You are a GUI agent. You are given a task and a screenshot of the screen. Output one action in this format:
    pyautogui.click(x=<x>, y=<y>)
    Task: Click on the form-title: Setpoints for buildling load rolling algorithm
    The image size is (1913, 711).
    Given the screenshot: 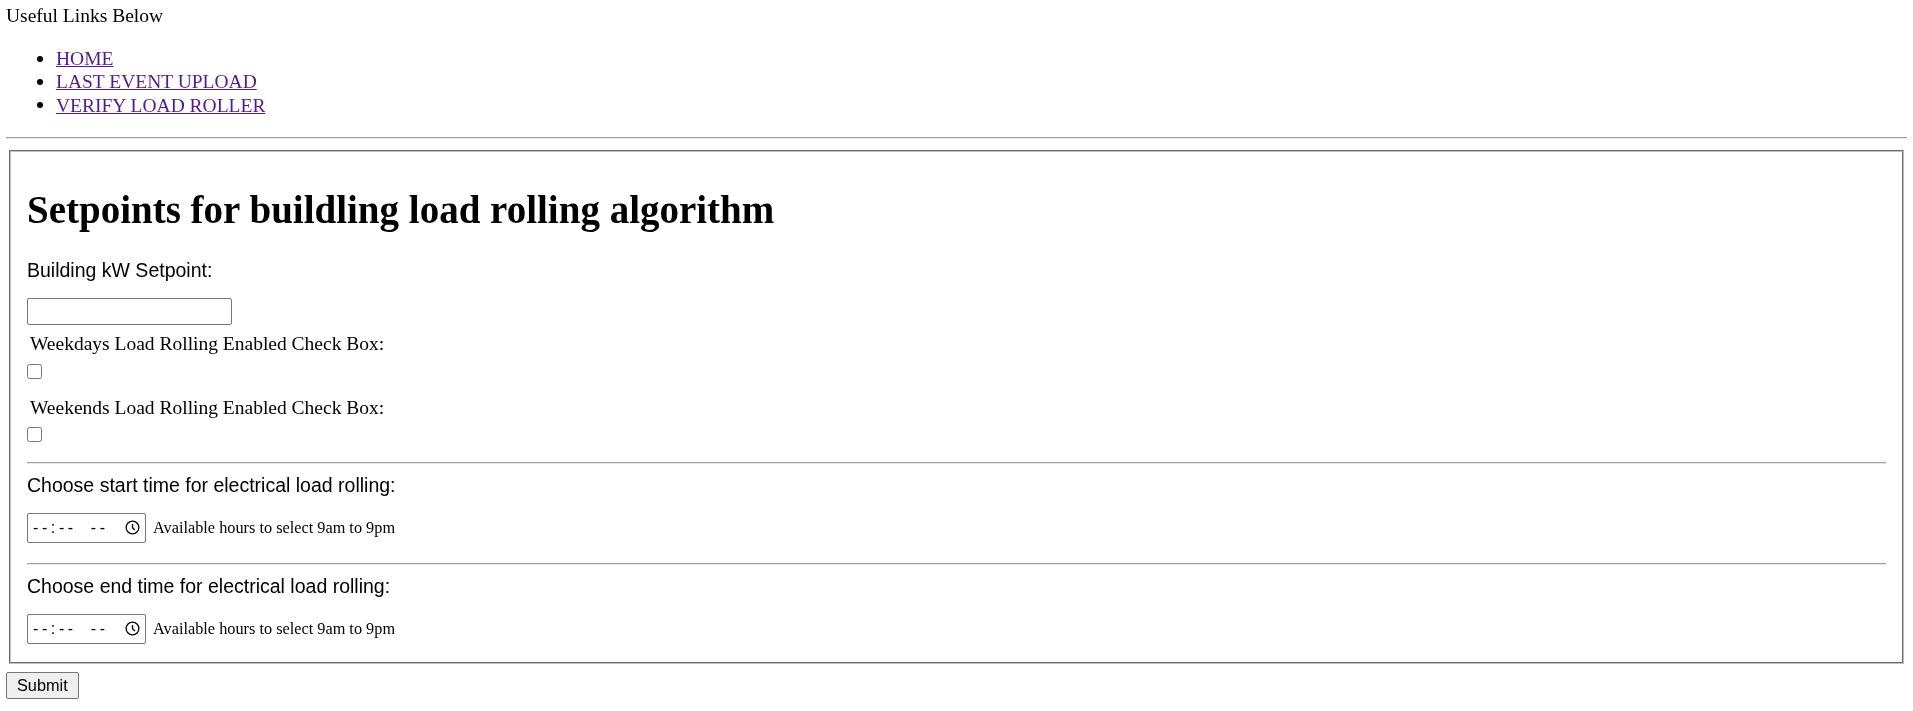 What is the action you would take?
    pyautogui.click(x=401, y=209)
    